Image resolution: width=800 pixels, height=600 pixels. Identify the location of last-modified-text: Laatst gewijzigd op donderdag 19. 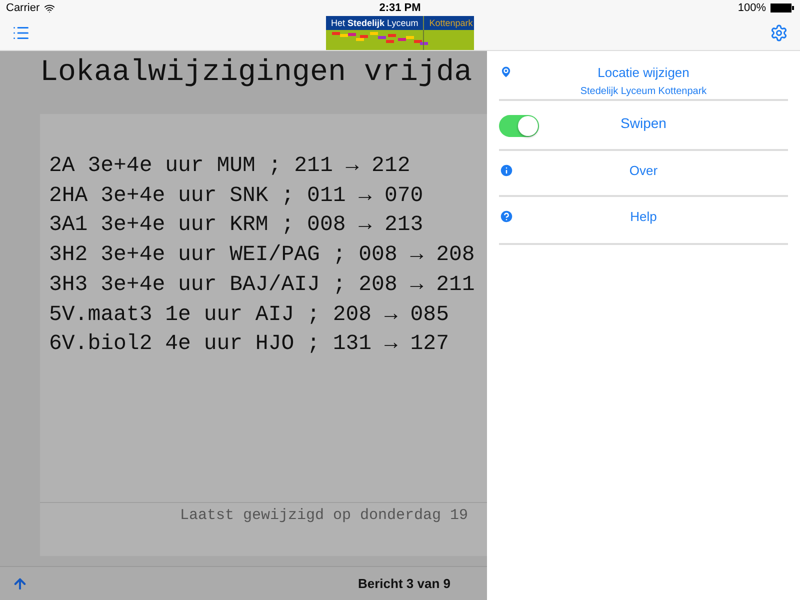
(263, 513).